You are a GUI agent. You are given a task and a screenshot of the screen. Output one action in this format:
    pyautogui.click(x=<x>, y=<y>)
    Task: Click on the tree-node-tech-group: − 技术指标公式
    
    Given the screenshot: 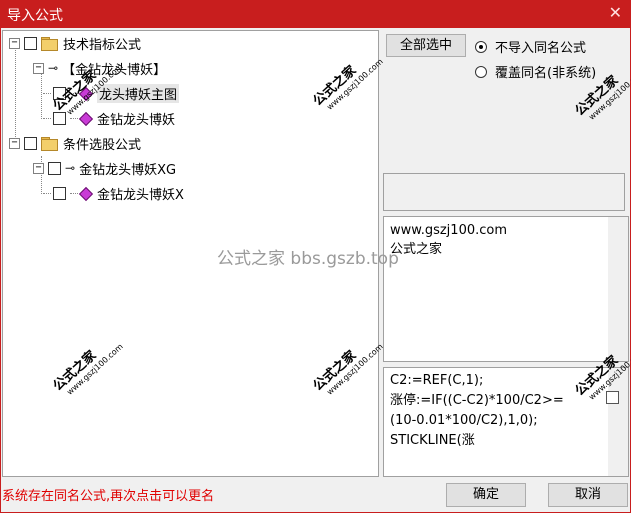 What is the action you would take?
    pyautogui.click(x=75, y=43)
    